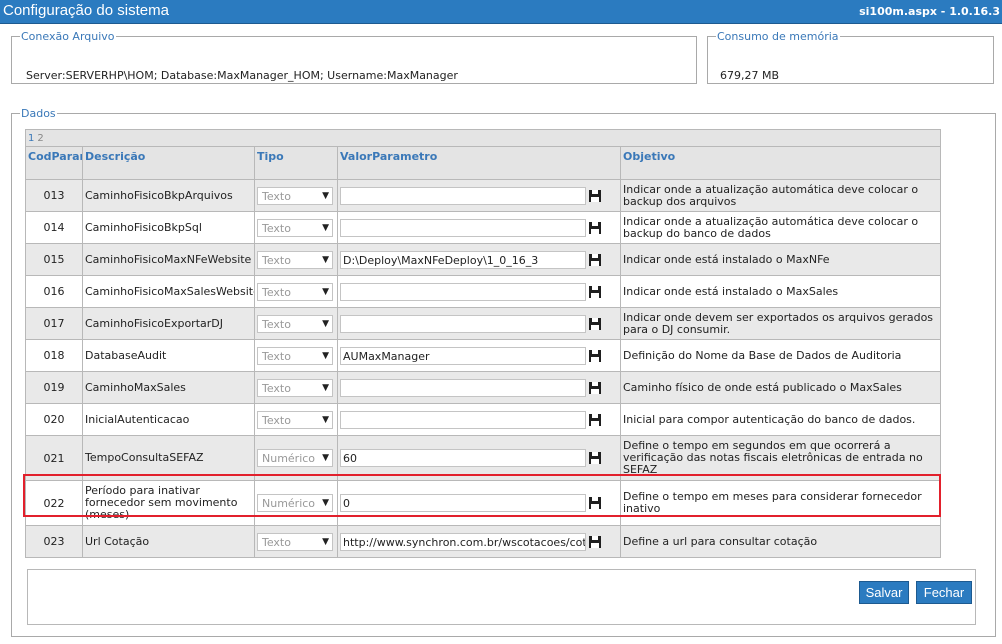  I want to click on col-header-descricao: Descrição, so click(168, 163).